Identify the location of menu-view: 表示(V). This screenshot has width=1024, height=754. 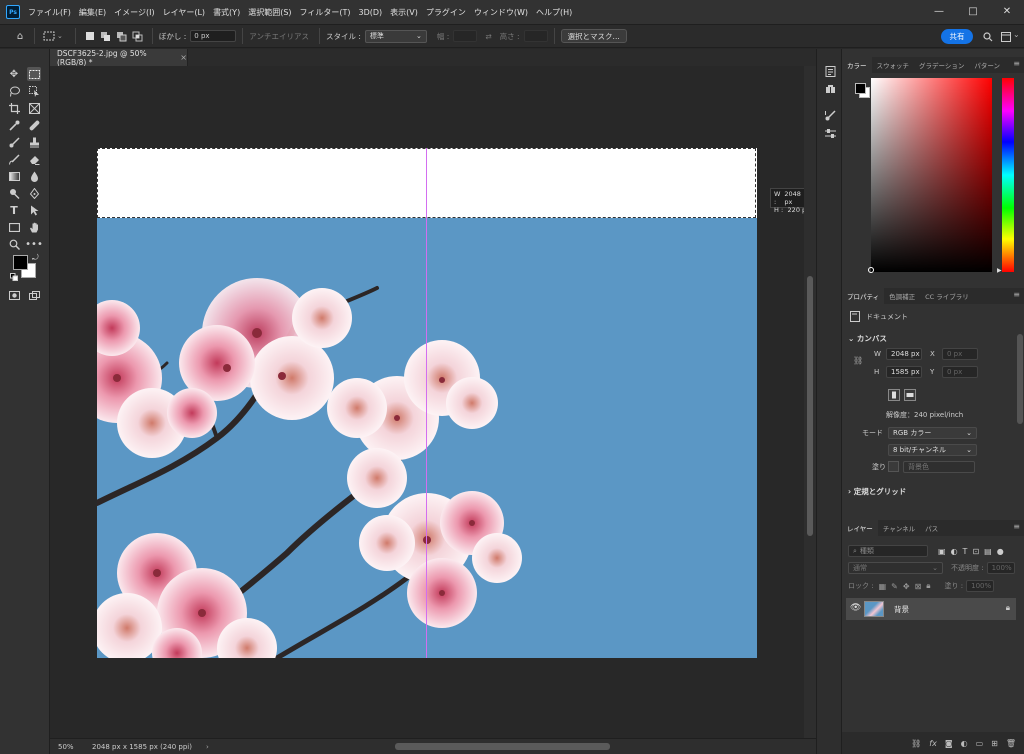
(404, 12).